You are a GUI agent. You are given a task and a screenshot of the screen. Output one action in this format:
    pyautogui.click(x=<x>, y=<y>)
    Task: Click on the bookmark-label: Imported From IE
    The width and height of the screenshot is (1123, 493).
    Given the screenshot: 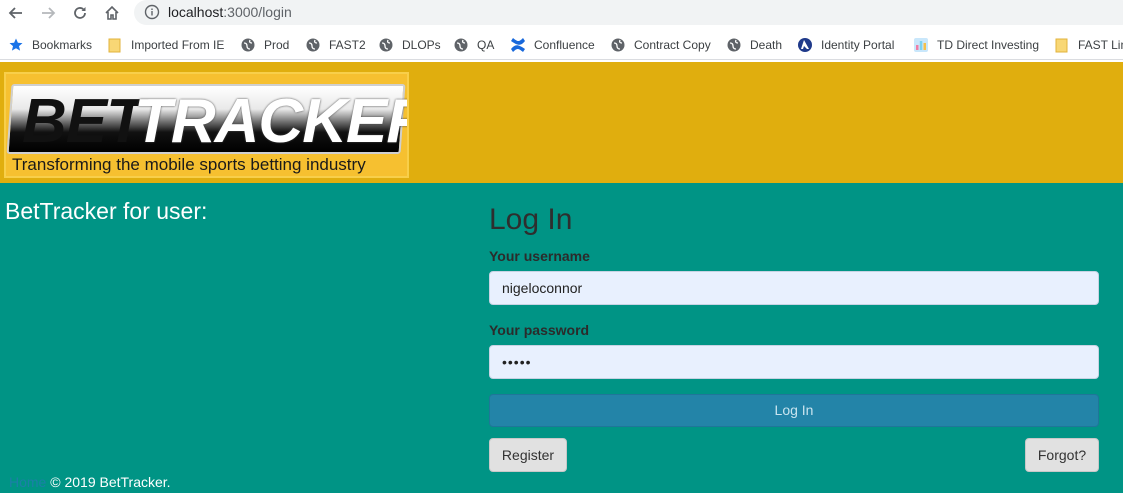 What is the action you would take?
    pyautogui.click(x=178, y=45)
    